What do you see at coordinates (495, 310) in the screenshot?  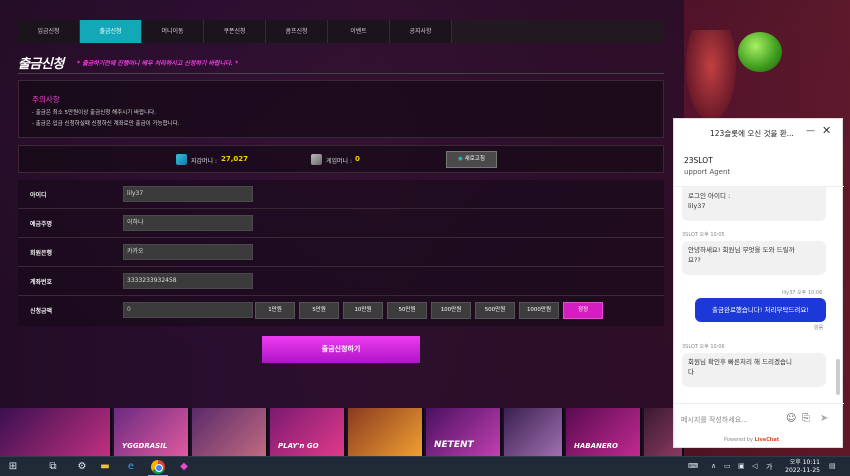 I see `amount-5m-button: 500만원` at bounding box center [495, 310].